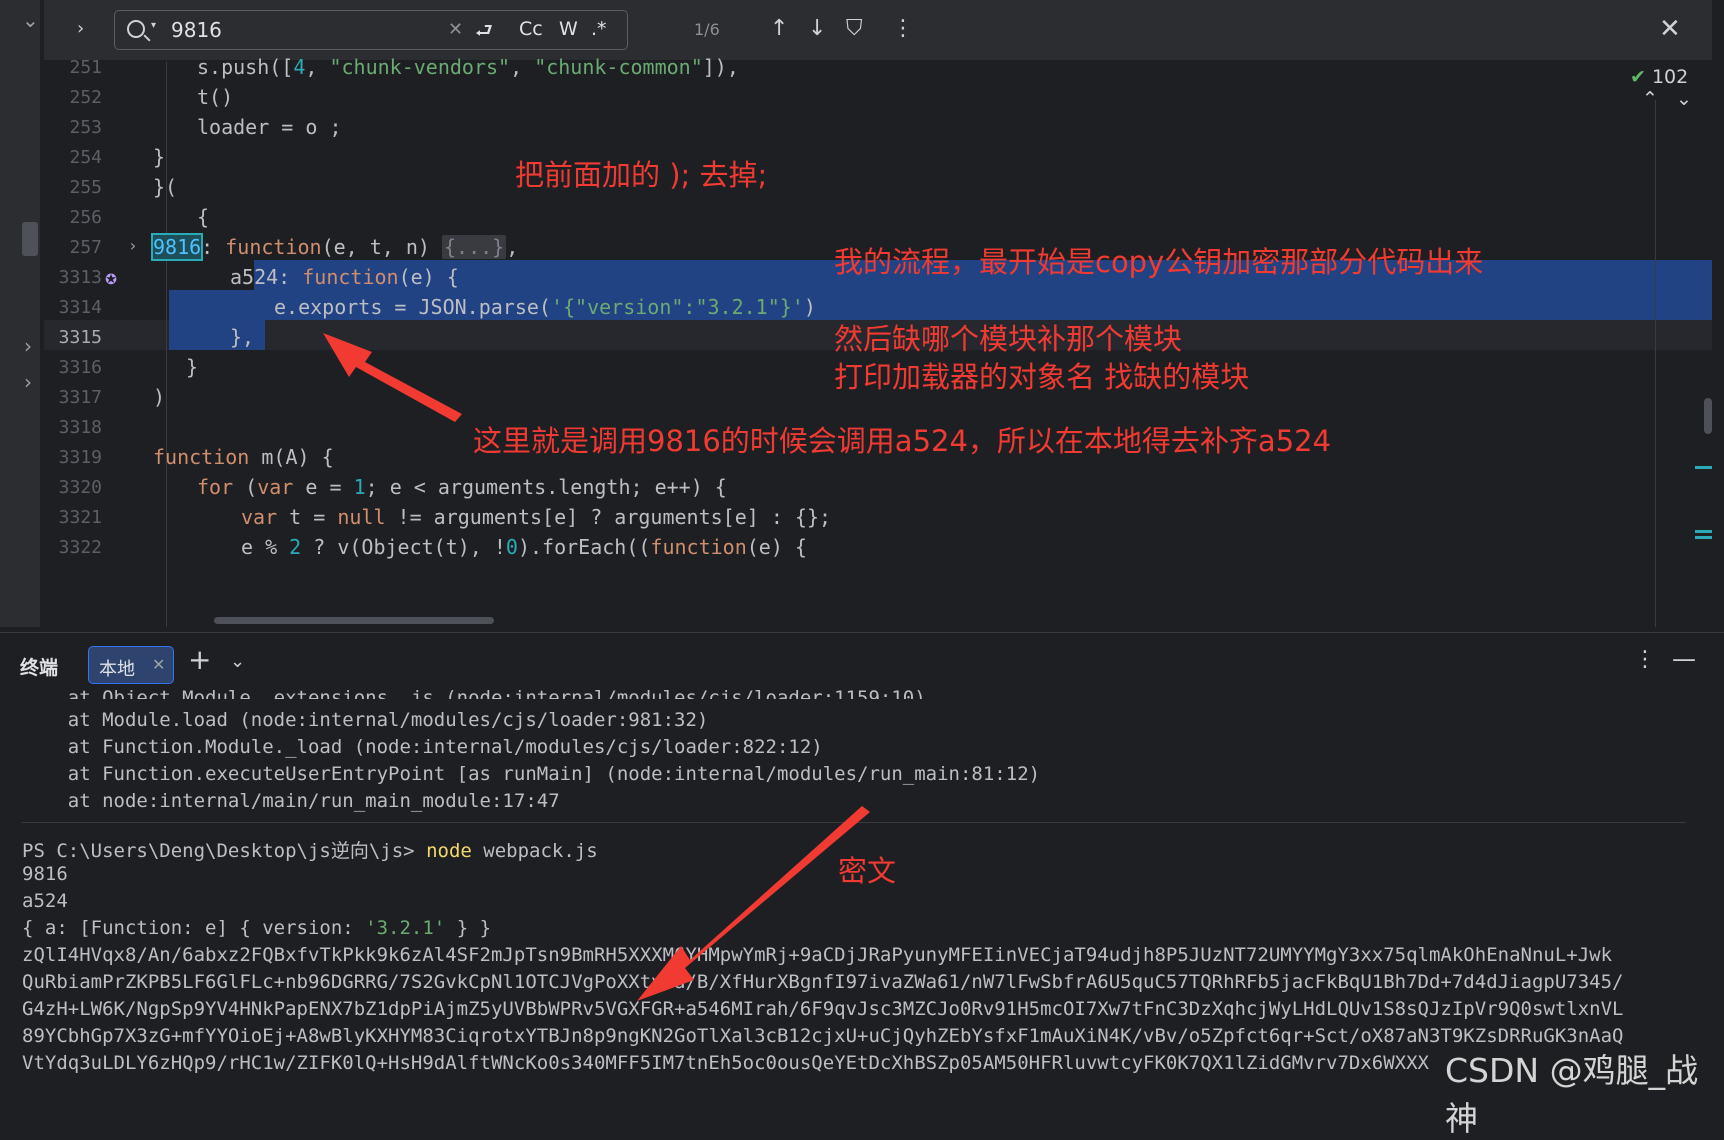 The image size is (1724, 1140). I want to click on watermark: CSDN @鸡腿_战神, so click(1572, 1094).